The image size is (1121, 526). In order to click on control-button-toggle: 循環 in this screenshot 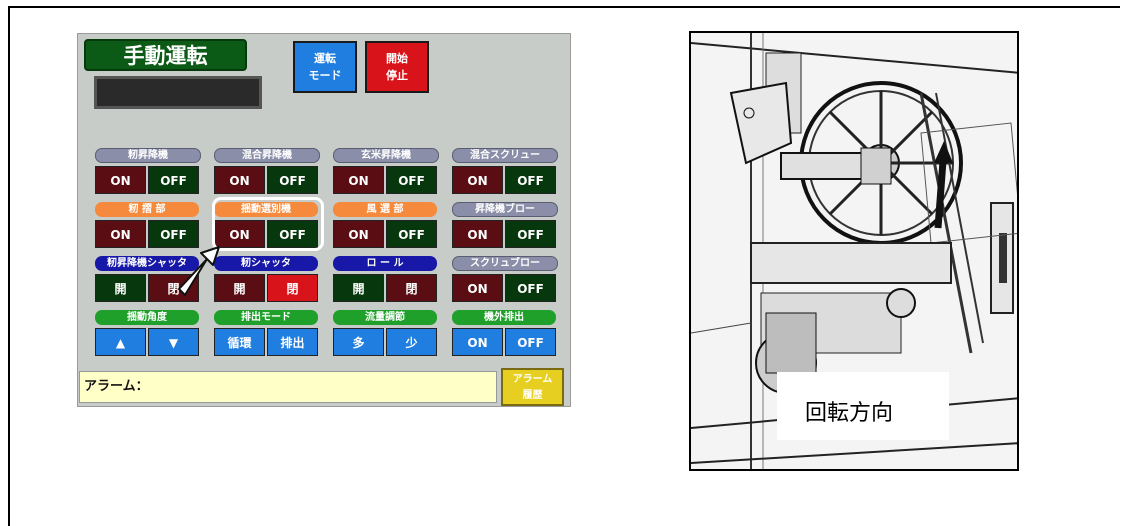, I will do `click(239, 342)`.